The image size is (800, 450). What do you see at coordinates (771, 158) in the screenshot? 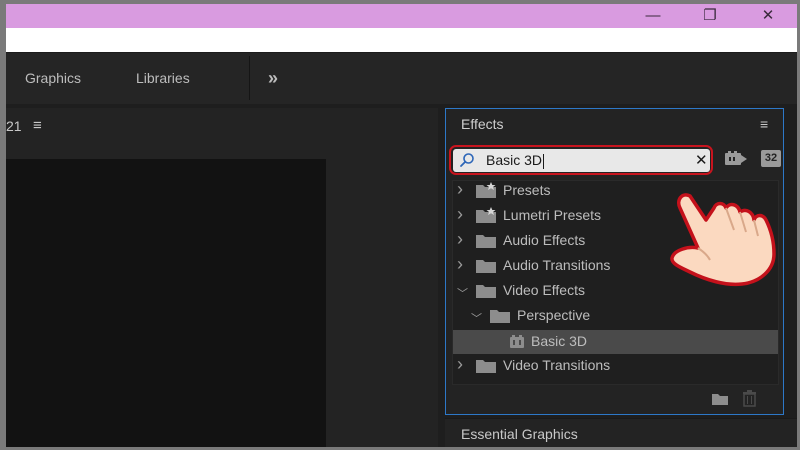
I see `32-bit-effects-icon: 32` at bounding box center [771, 158].